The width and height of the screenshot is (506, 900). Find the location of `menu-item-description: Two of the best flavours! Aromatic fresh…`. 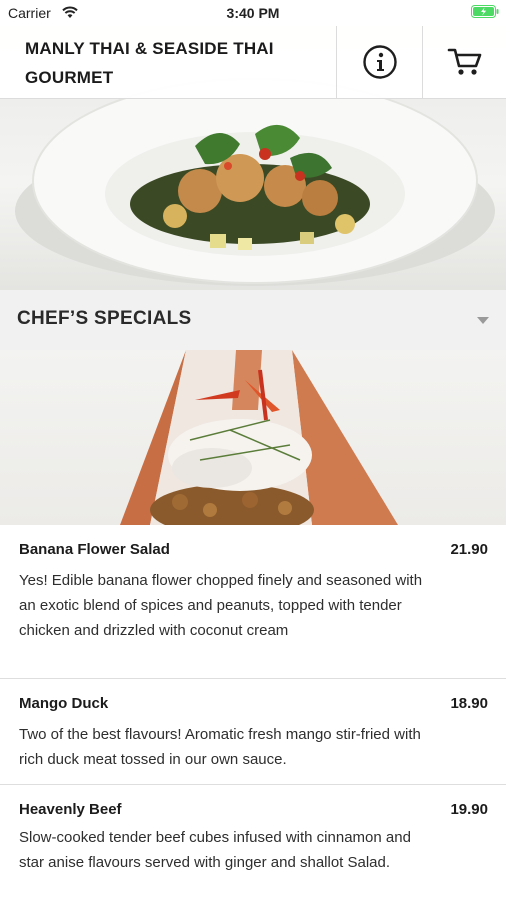

menu-item-description: Two of the best flavours! Aromatic fresh… is located at coordinates (220, 747).